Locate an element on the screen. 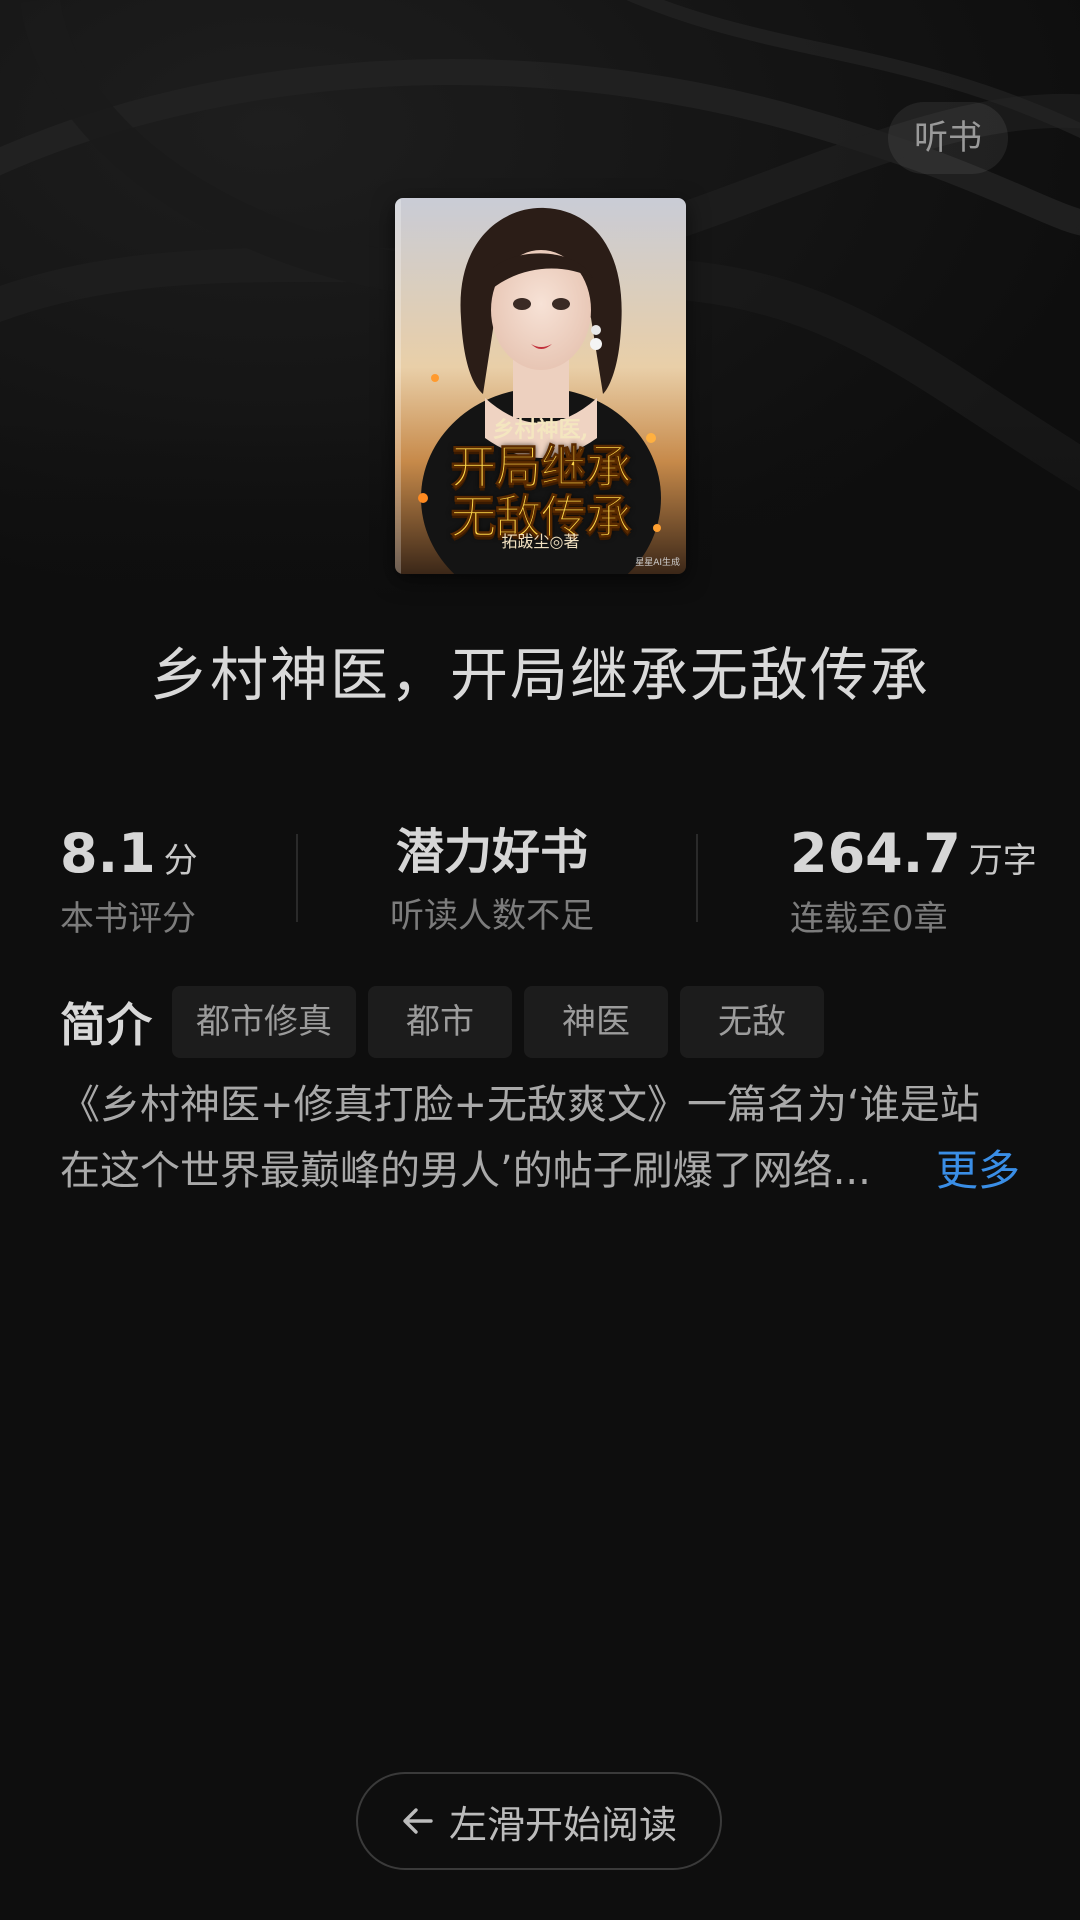 This screenshot has height=1920, width=1080. book-cover: 乡村神医, 开局继承 无敌传承 拓跋尘◎著 星星AI生成 is located at coordinates (540, 386).